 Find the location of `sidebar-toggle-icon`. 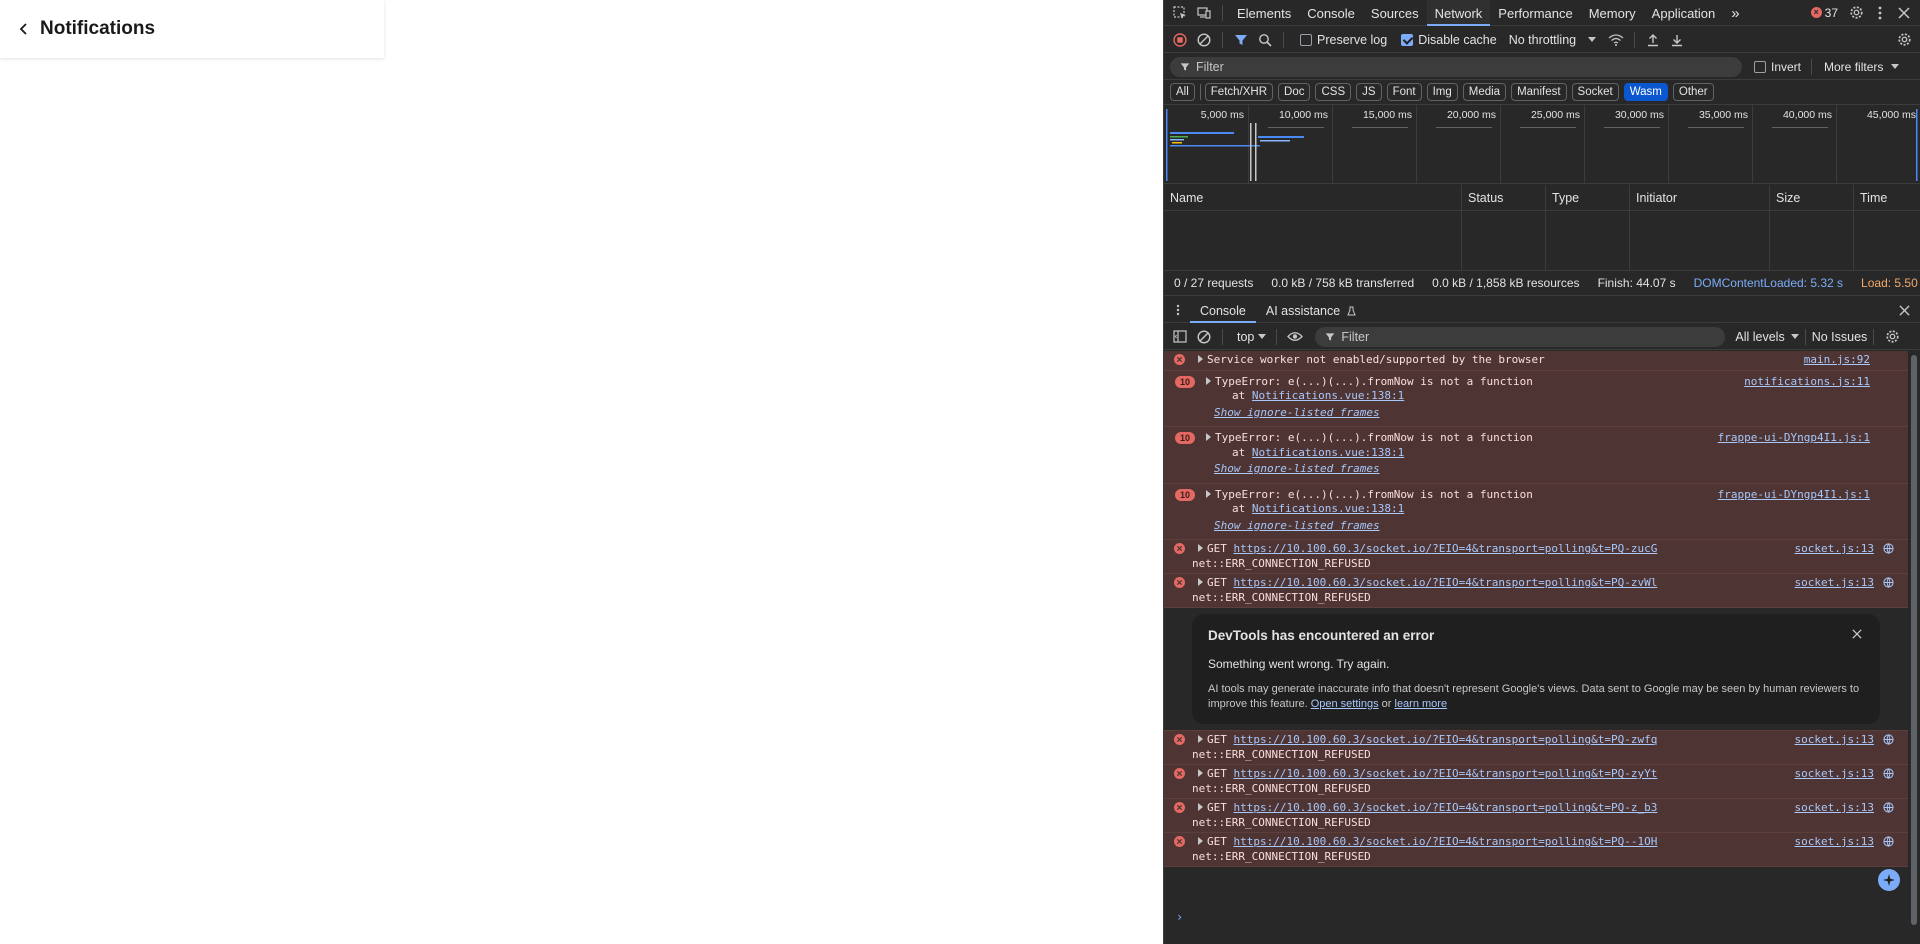

sidebar-toggle-icon is located at coordinates (1180, 337).